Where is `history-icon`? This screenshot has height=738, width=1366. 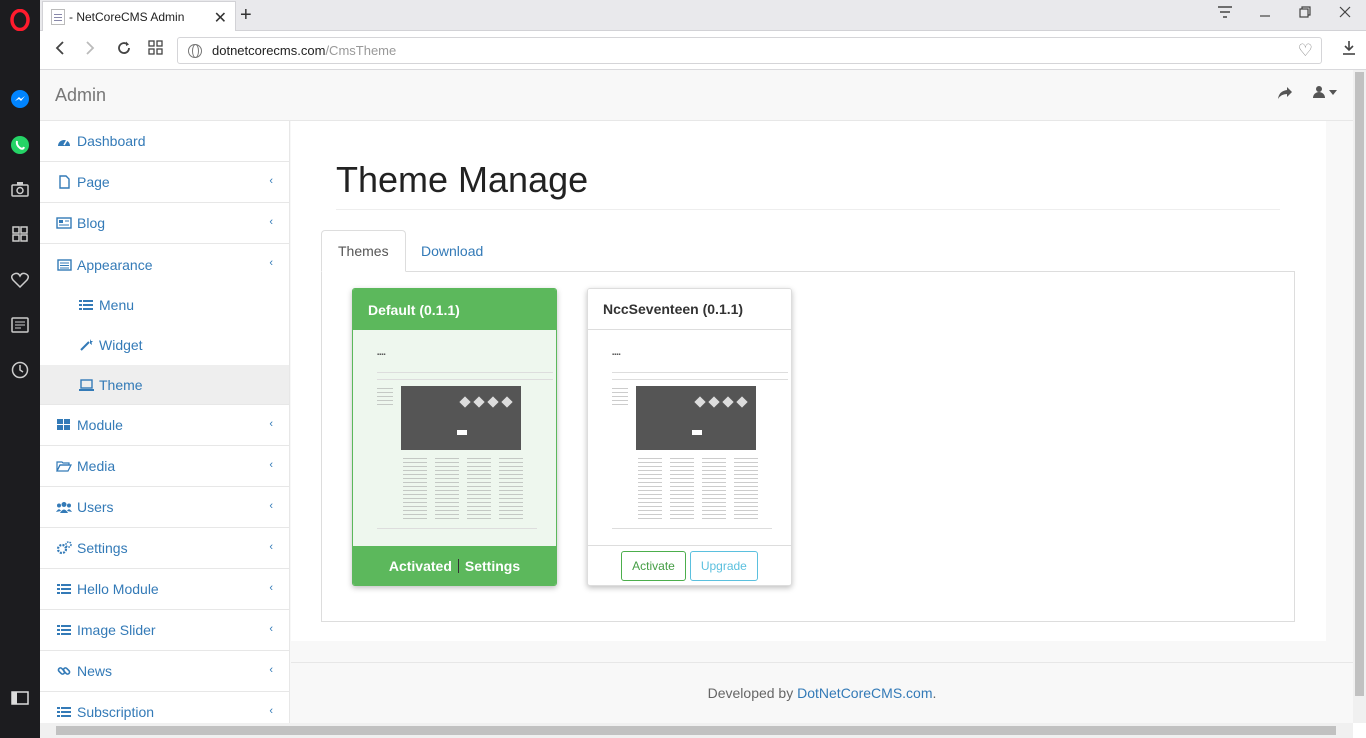 history-icon is located at coordinates (20, 370).